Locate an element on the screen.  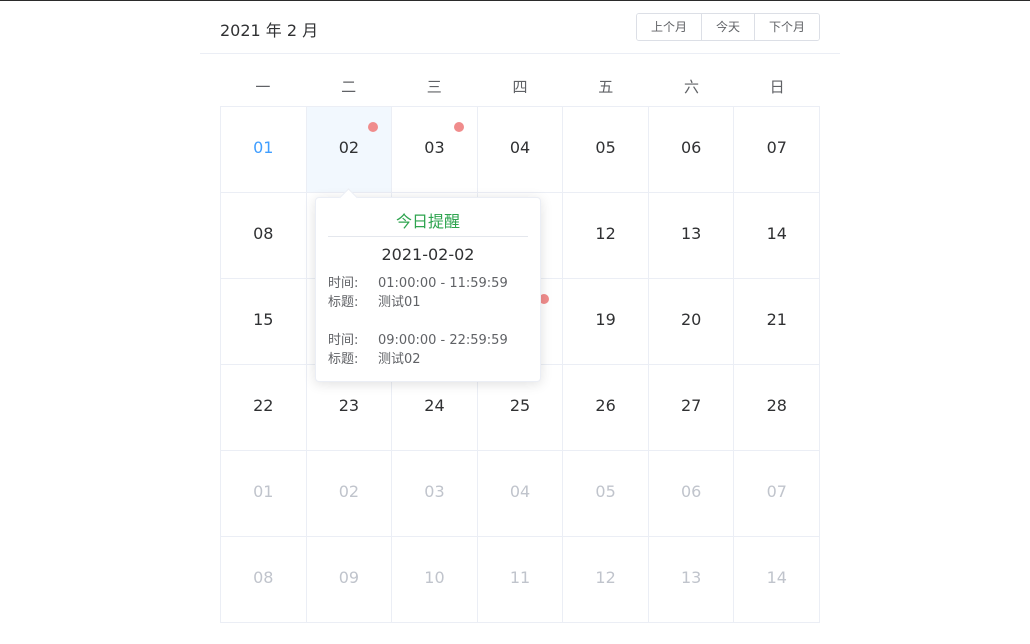
popover-title: 今日提醒 is located at coordinates (428, 222).